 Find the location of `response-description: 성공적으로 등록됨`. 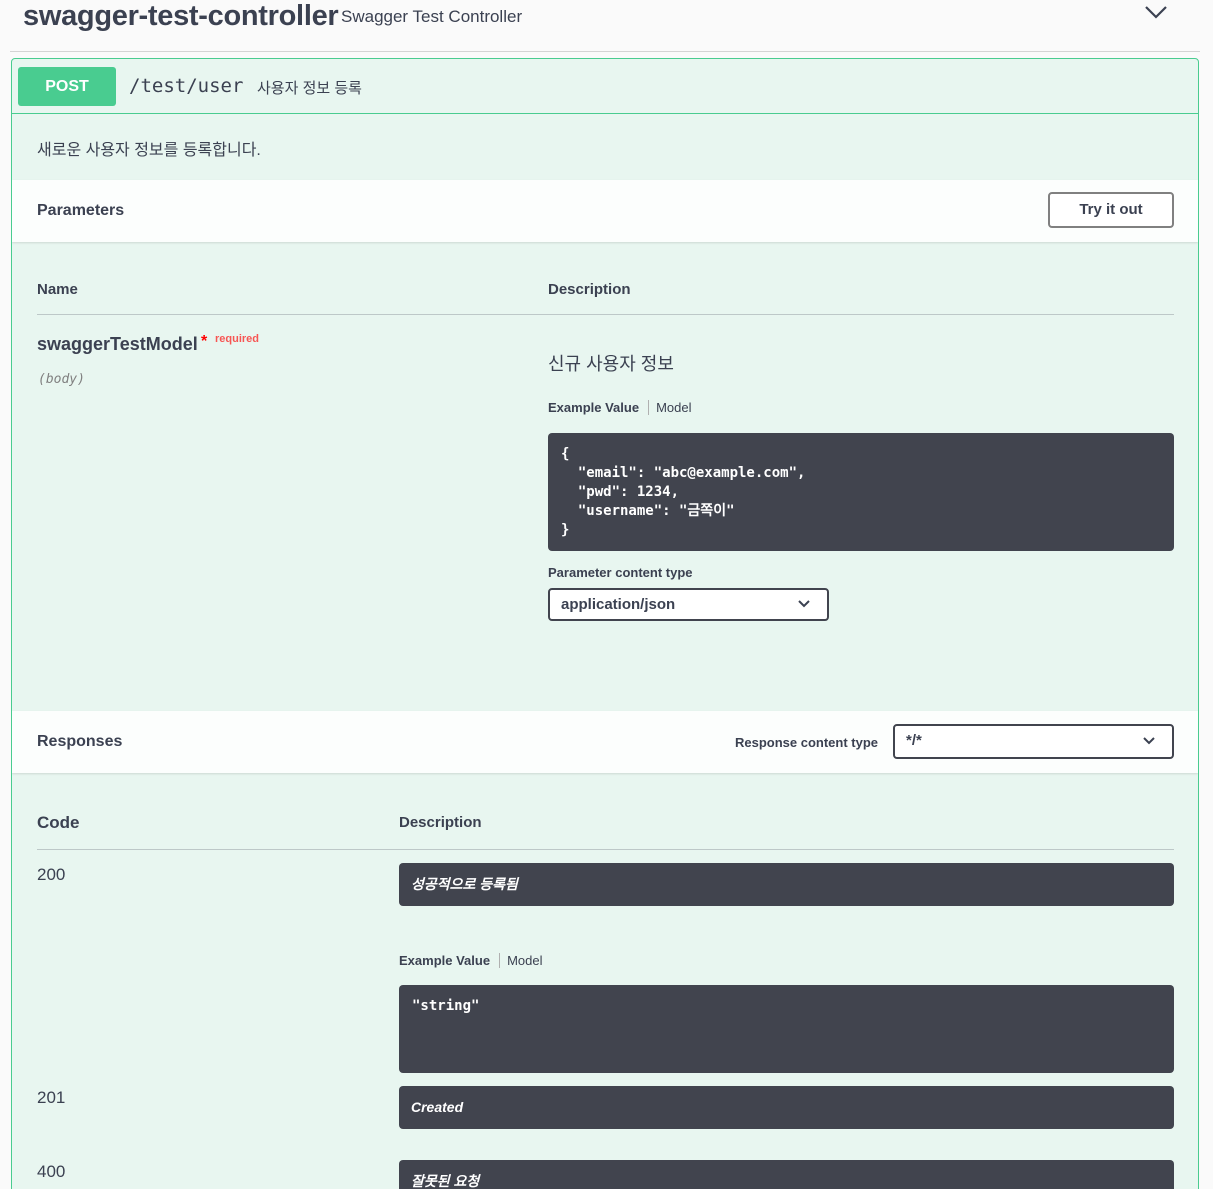

response-description: 성공적으로 등록됨 is located at coordinates (786, 884).